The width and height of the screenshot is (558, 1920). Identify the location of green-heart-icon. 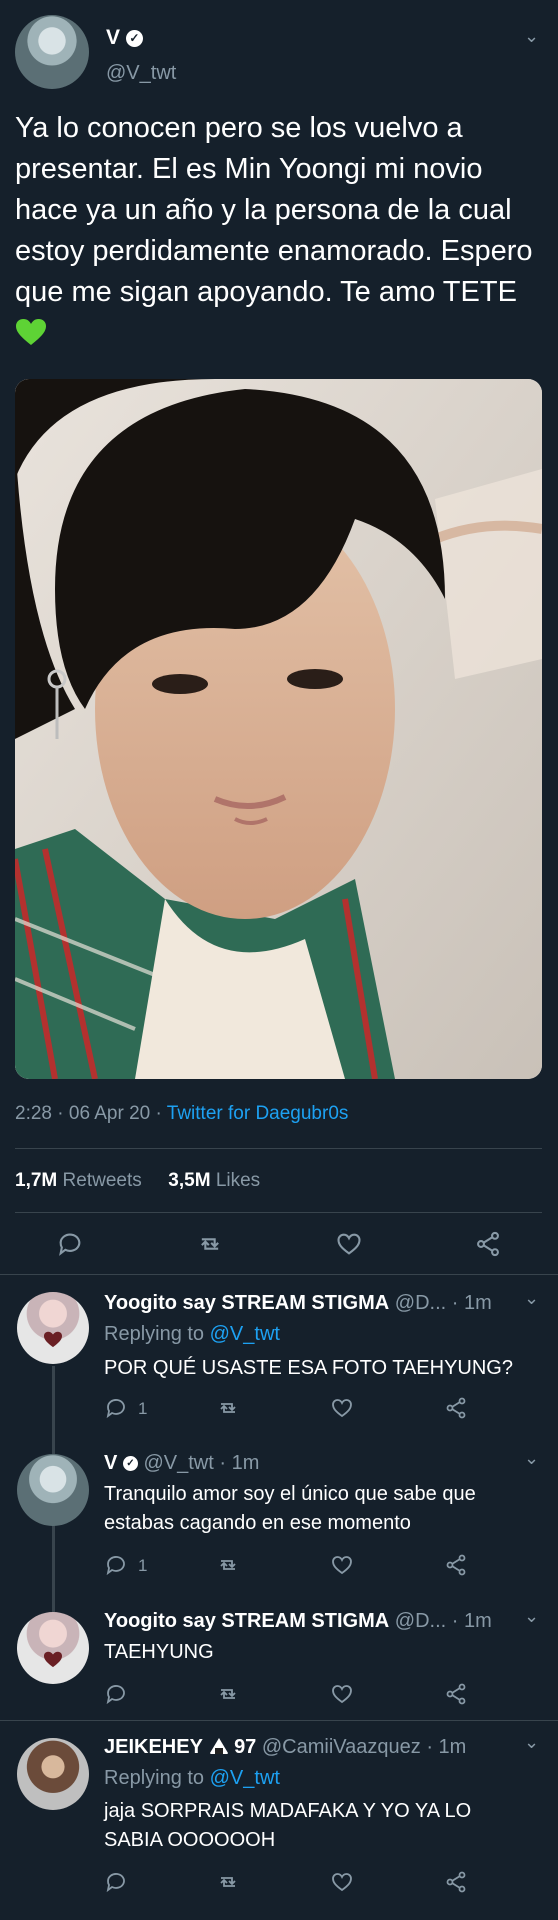
(31, 332).